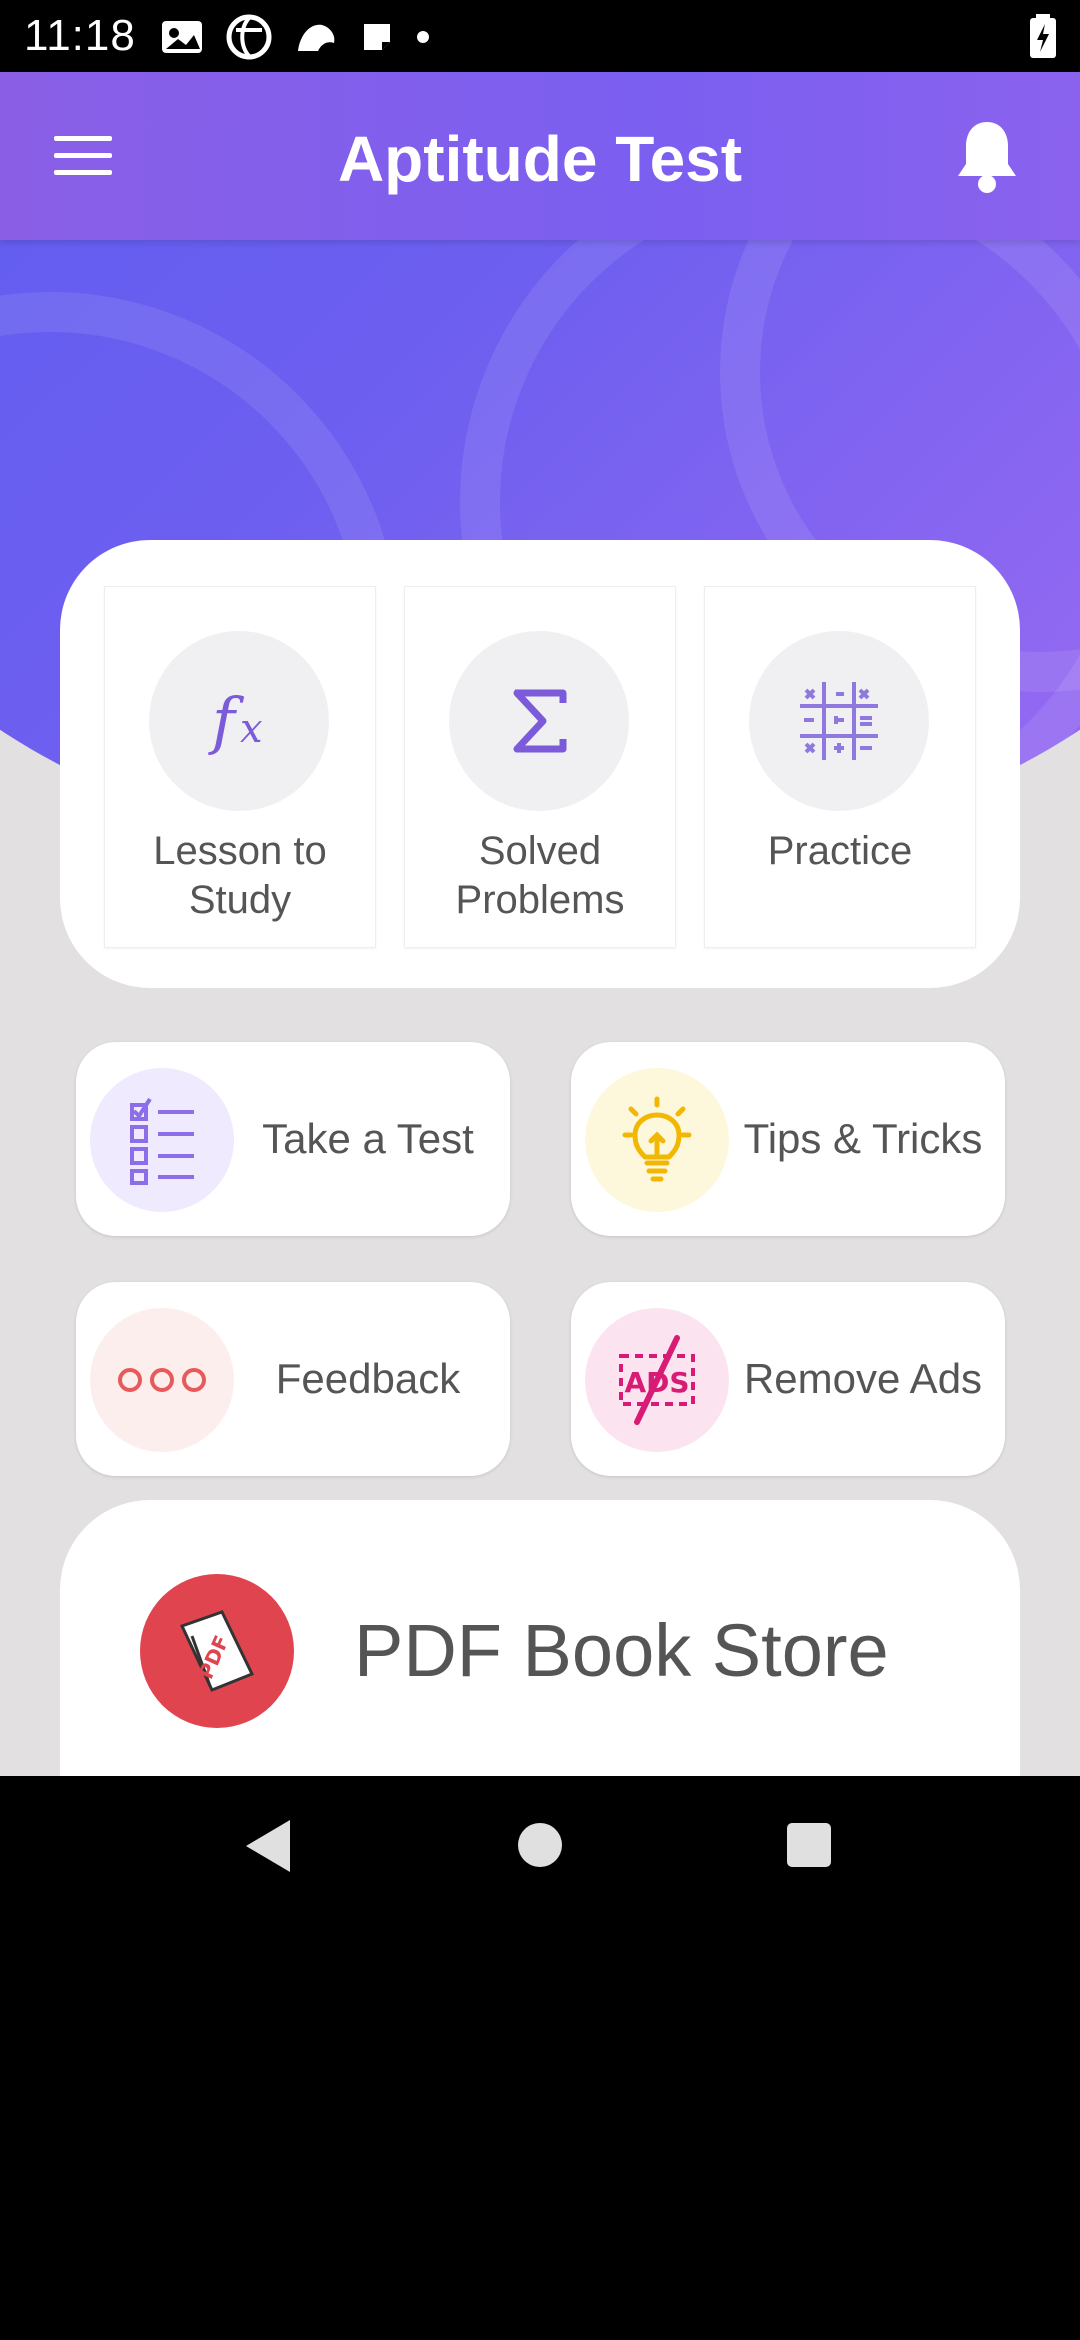  I want to click on pdf-book-icon: PDF, so click(217, 1651).